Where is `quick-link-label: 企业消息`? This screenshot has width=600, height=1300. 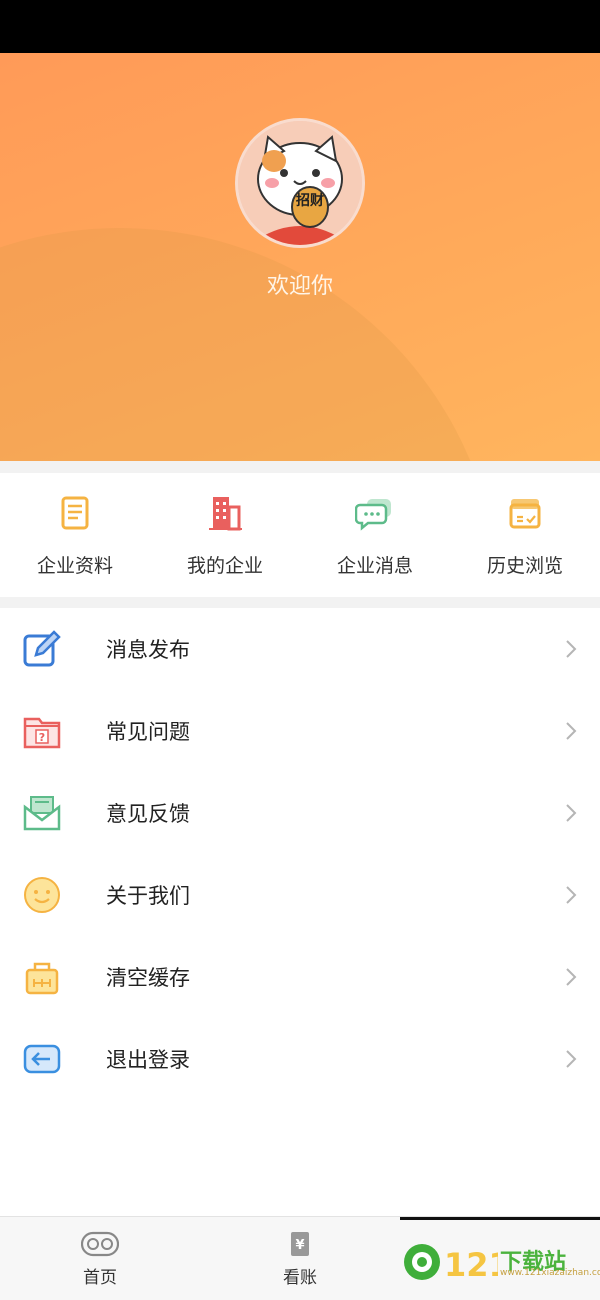 quick-link-label: 企业消息 is located at coordinates (374, 566).